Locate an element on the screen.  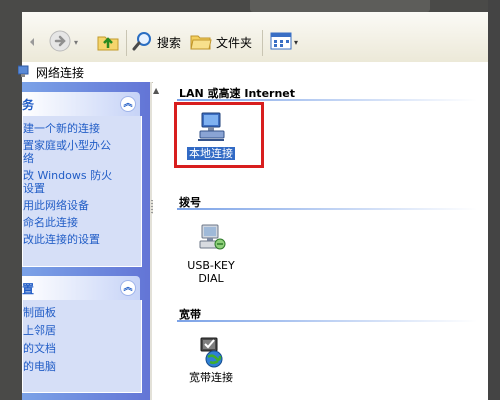
background-window-edge is located at coordinates (340, 6).